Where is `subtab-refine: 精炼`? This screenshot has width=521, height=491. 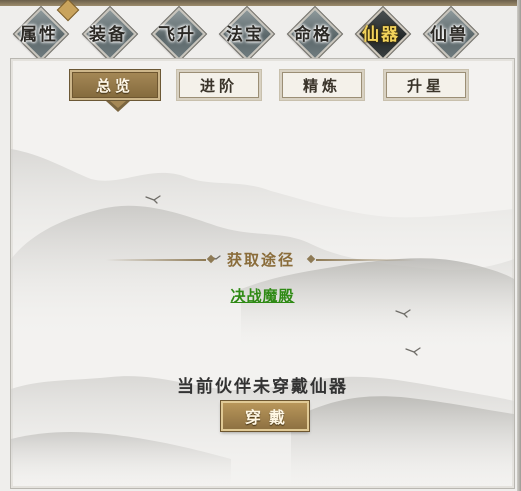 subtab-refine: 精炼 is located at coordinates (322, 85).